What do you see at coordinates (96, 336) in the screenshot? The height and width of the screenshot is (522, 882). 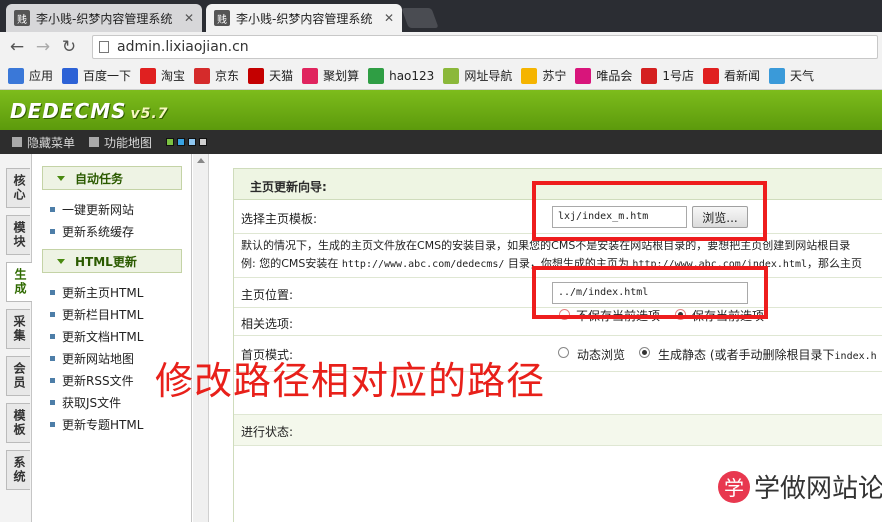 I see `menu-item: 更新文档HTML` at bounding box center [96, 336].